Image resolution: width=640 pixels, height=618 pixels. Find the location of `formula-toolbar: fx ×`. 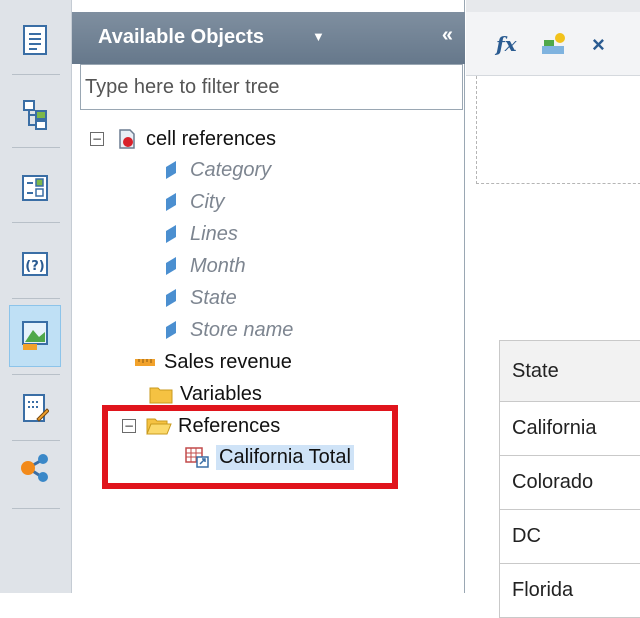

formula-toolbar: fx × is located at coordinates (553, 44).